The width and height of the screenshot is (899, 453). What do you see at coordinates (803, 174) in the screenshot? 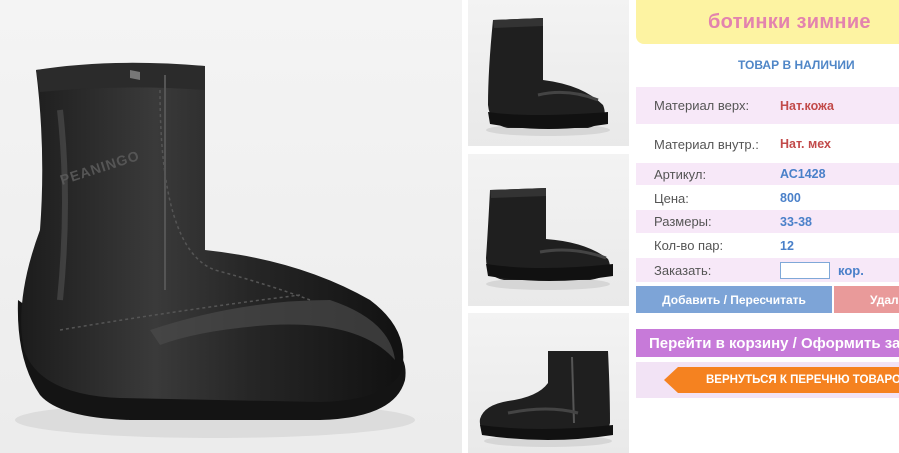
I see `spec-value: АС1428` at bounding box center [803, 174].